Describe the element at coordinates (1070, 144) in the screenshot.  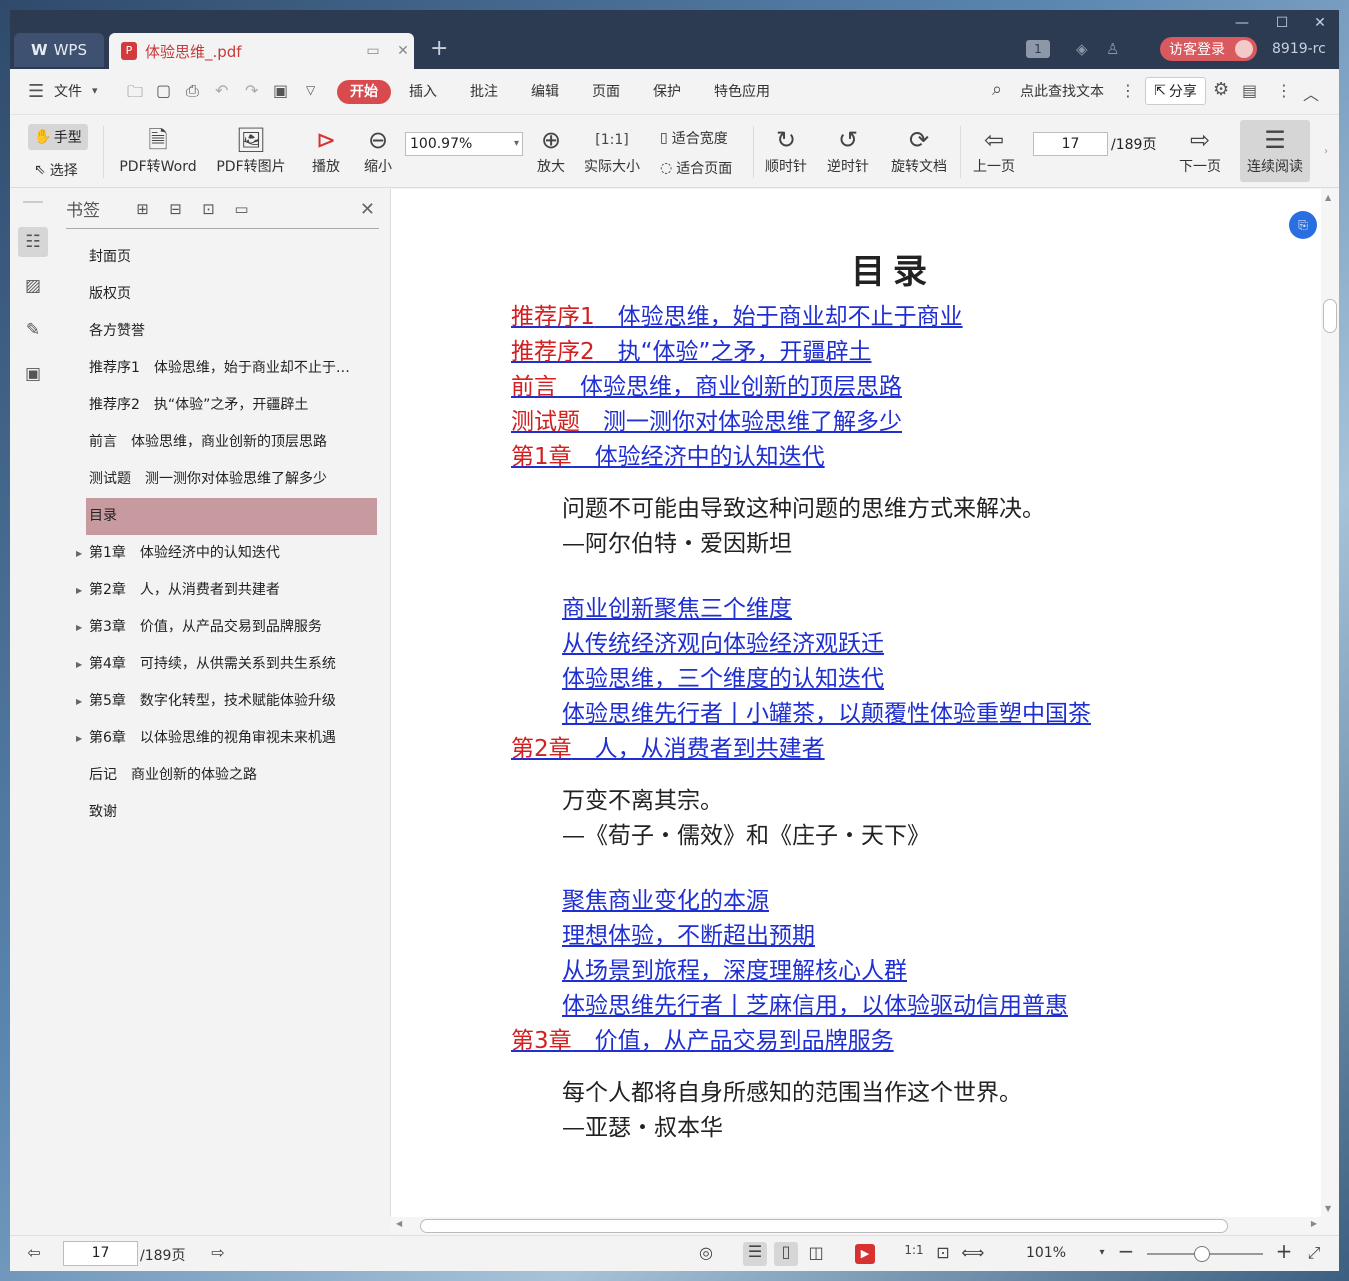
I see `page-number-input: 17` at that location.